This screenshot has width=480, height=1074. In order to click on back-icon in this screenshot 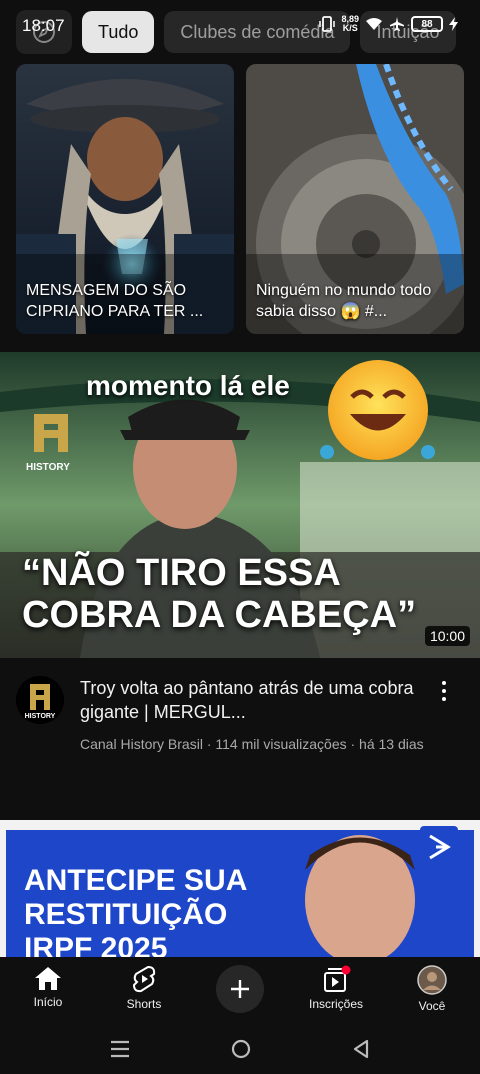, I will do `click(361, 1049)`.